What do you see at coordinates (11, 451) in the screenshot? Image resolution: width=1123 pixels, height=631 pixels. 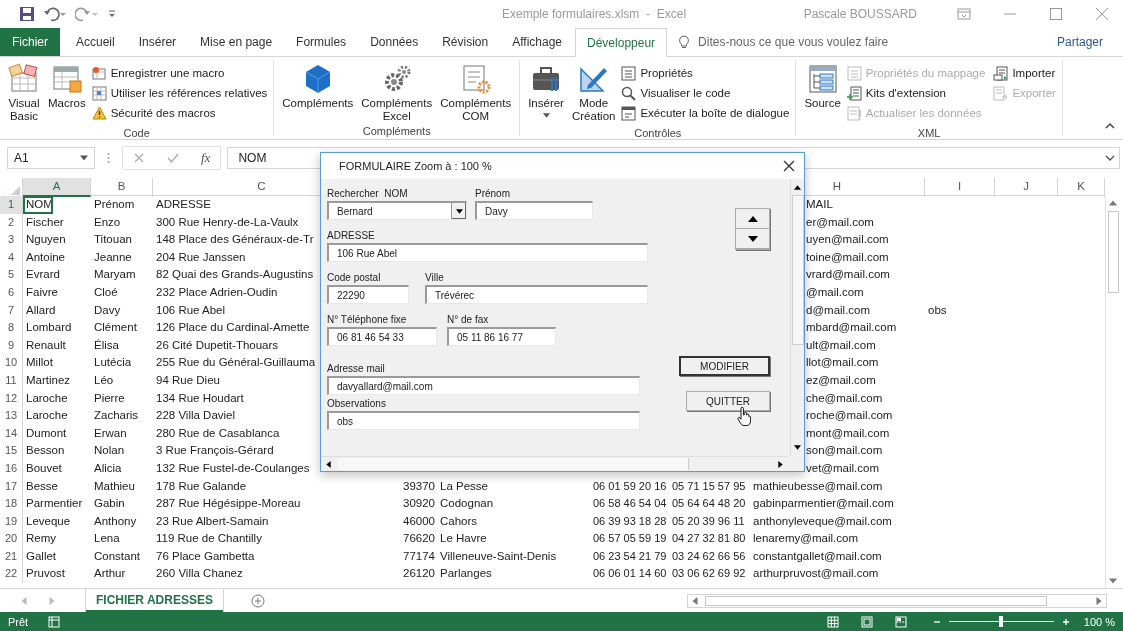 I see `row-header: 15` at bounding box center [11, 451].